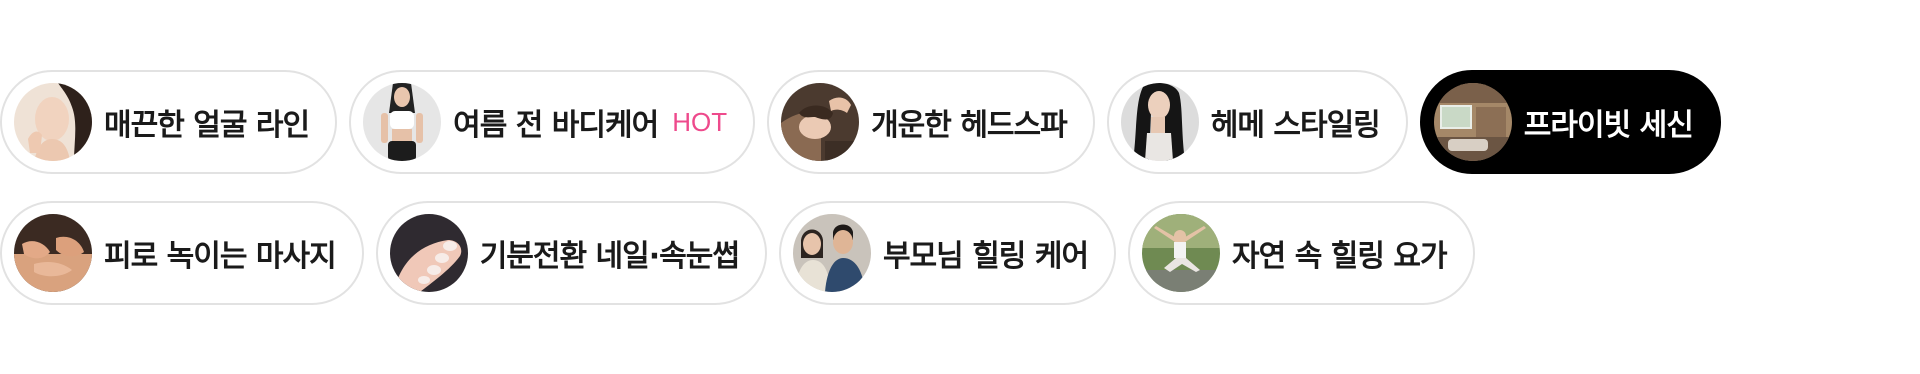  I want to click on chip-massage: 피로 녹이는 마사지, so click(182, 253).